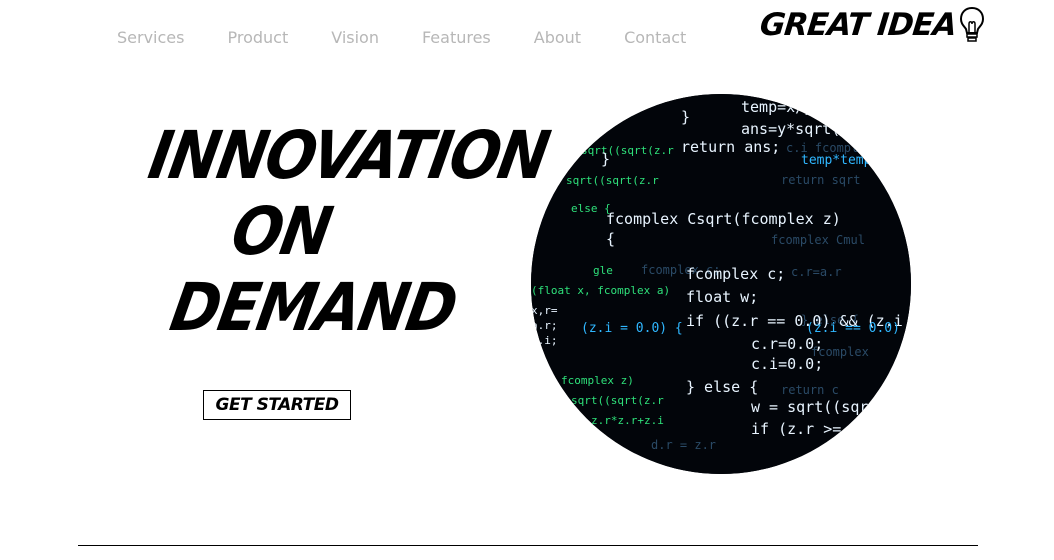 This screenshot has height=560, width=1054. I want to click on hero-line-on: ON, so click(281, 231).